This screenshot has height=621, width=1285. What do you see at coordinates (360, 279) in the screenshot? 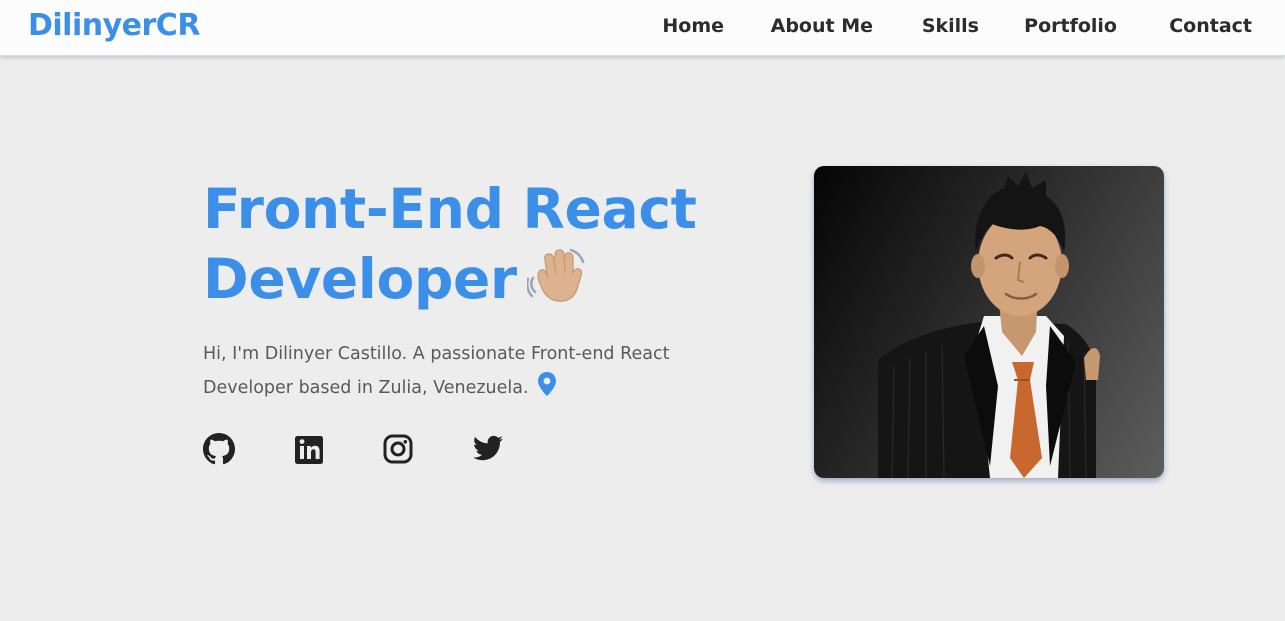
I see `hero-title-line2: Developer` at bounding box center [360, 279].